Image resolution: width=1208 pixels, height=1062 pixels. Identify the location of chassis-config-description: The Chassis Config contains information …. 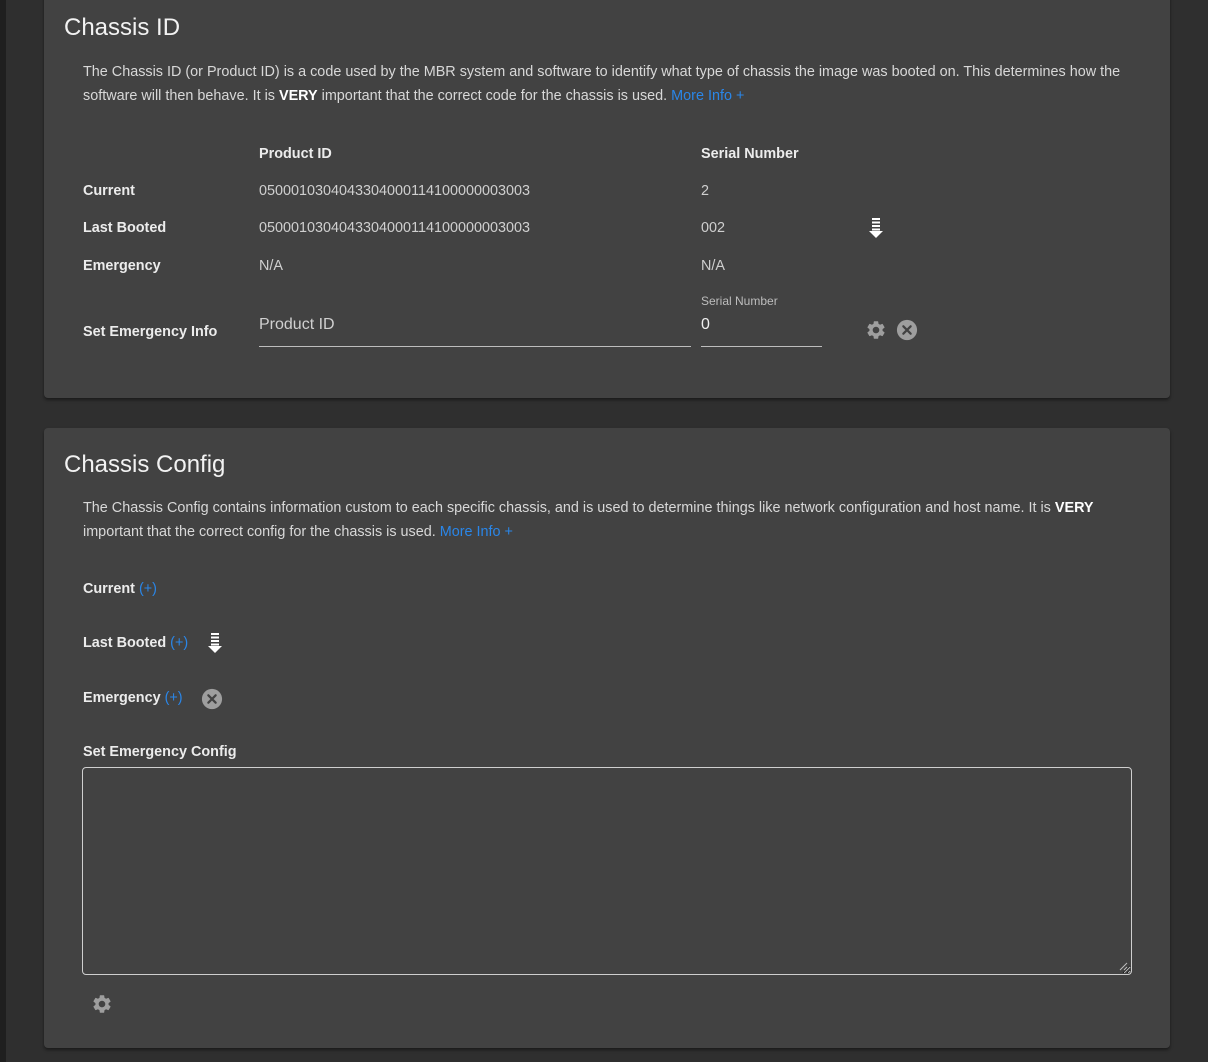
(613, 520).